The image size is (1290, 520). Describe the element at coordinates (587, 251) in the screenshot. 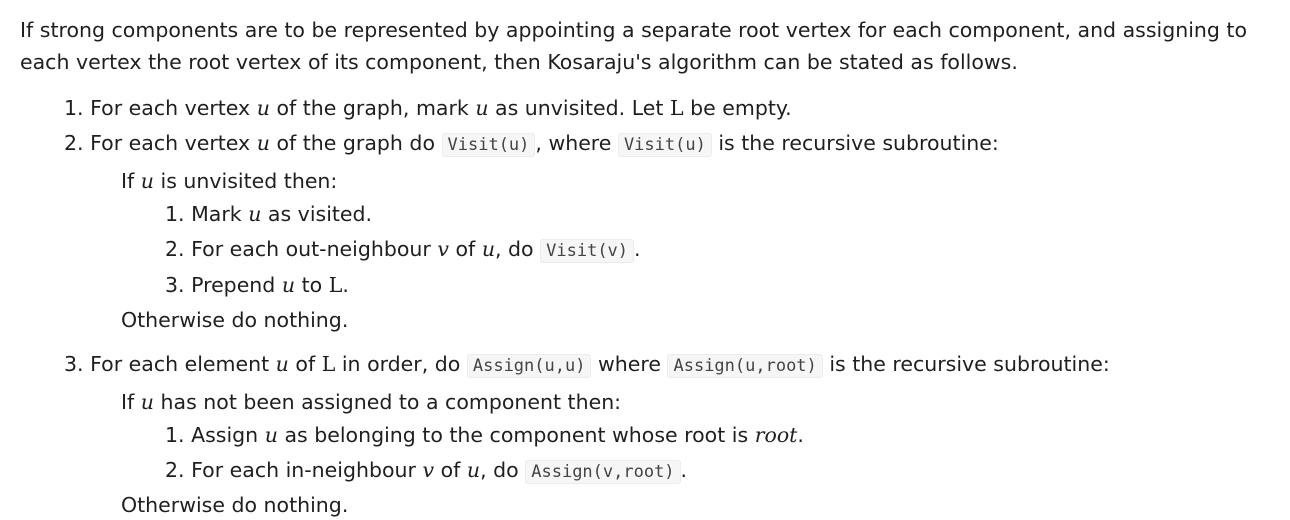

I see `code-visit-v: Visit(v)` at that location.